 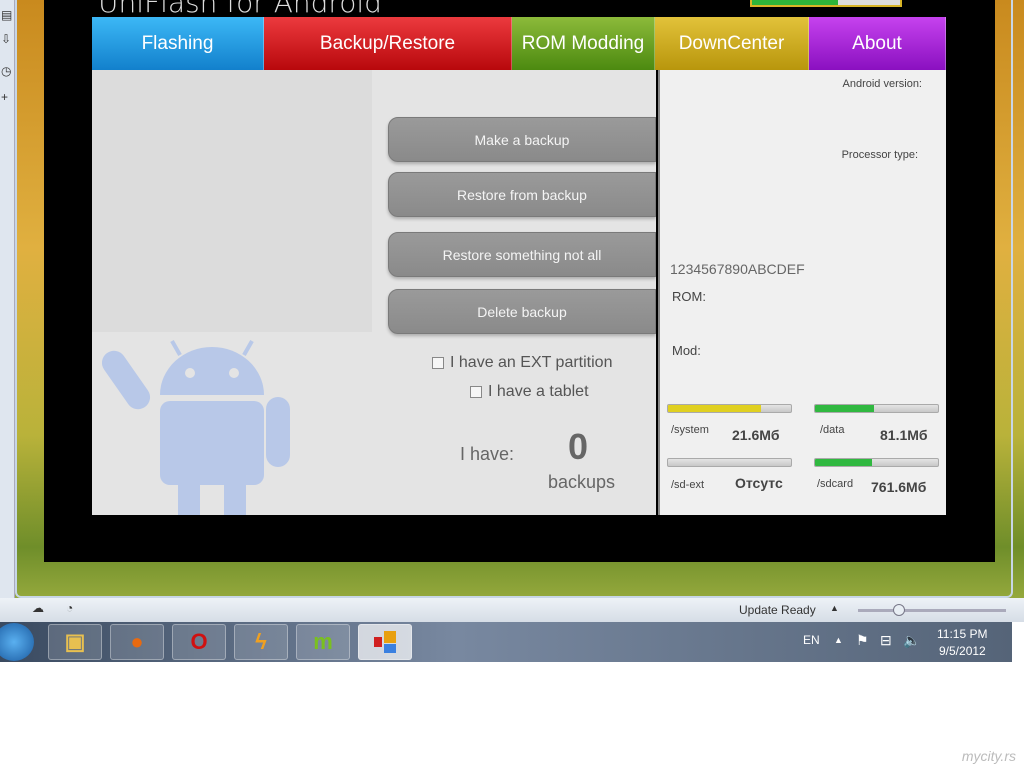 What do you see at coordinates (877, 43) in the screenshot?
I see `tab-about: About` at bounding box center [877, 43].